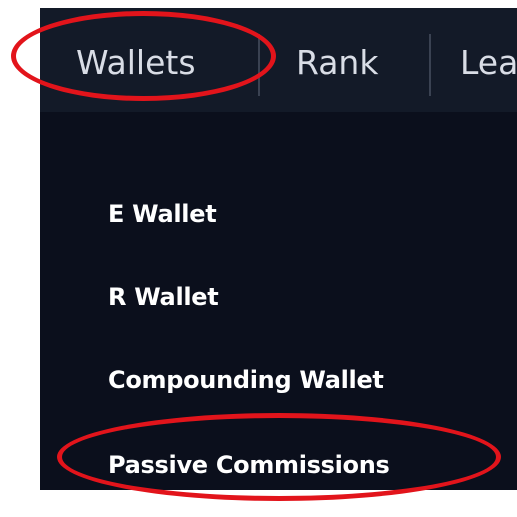 The width and height of the screenshot is (517, 517). What do you see at coordinates (162, 214) in the screenshot?
I see `menu-item-e-wallet: E Wallet` at bounding box center [162, 214].